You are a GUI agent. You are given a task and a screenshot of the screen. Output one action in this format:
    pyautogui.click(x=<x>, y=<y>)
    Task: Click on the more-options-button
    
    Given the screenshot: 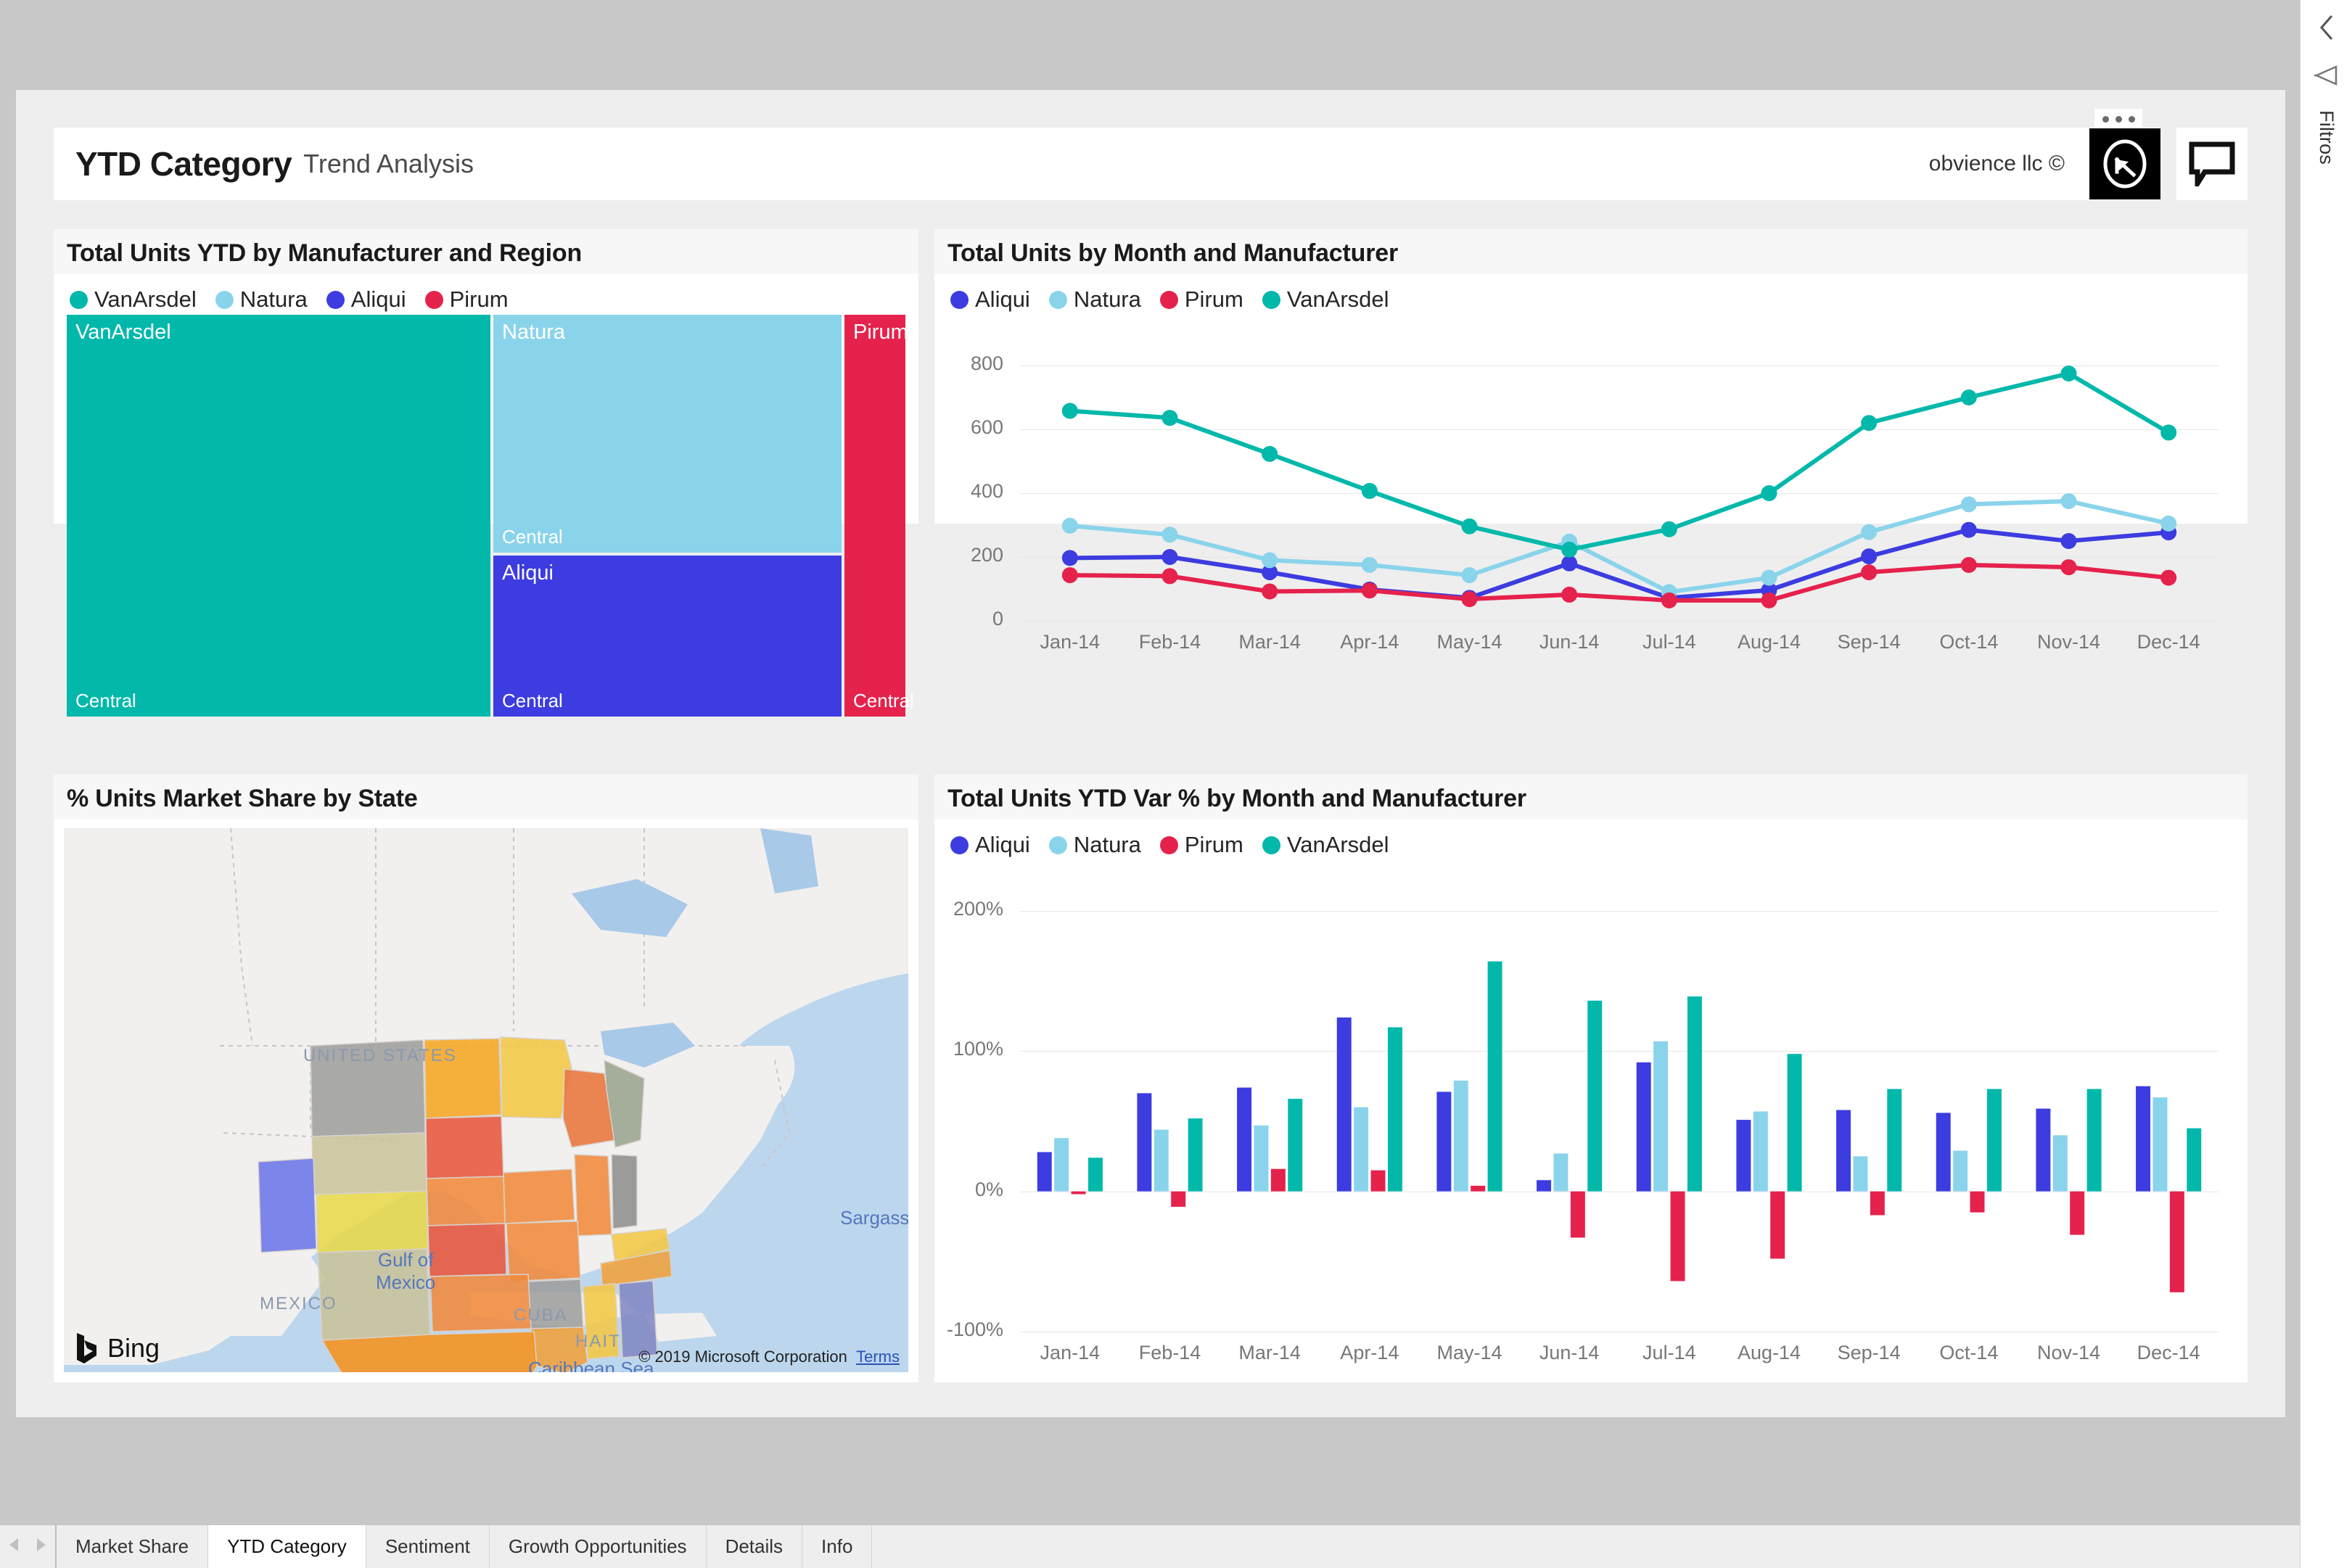 What is the action you would take?
    pyautogui.click(x=2118, y=119)
    